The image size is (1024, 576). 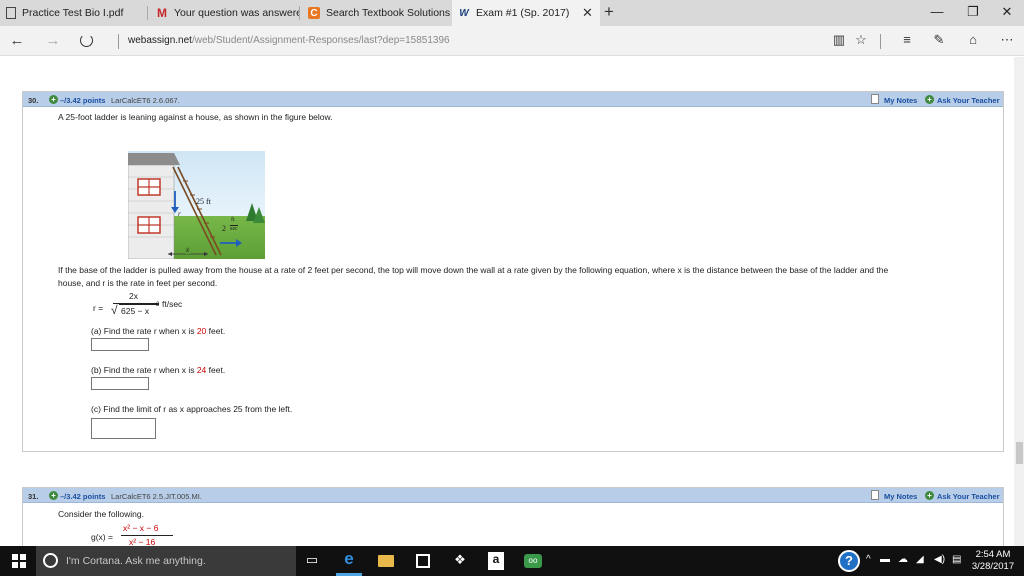 What do you see at coordinates (133, 296) in the screenshot?
I see `equation-numerator: 2x` at bounding box center [133, 296].